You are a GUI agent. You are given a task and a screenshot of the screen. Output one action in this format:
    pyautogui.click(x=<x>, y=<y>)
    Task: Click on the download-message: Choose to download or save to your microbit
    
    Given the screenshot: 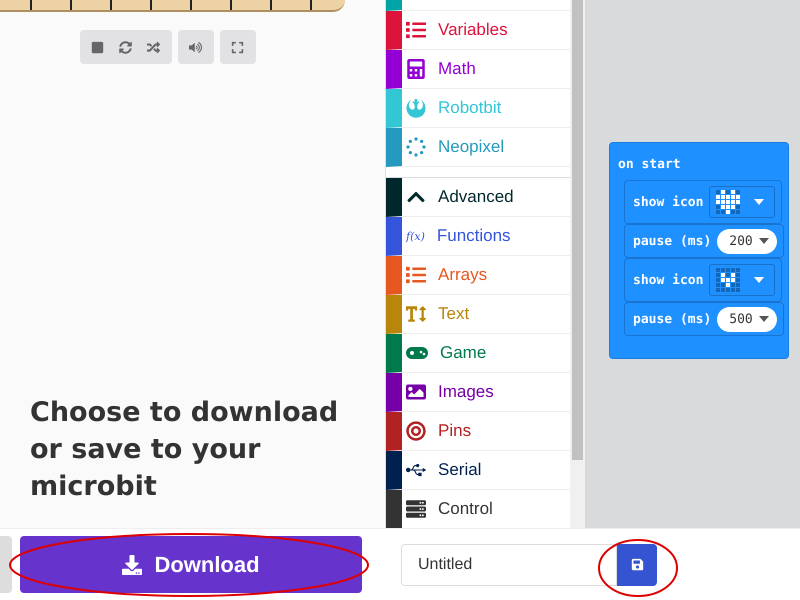 What is the action you would take?
    pyautogui.click(x=185, y=450)
    